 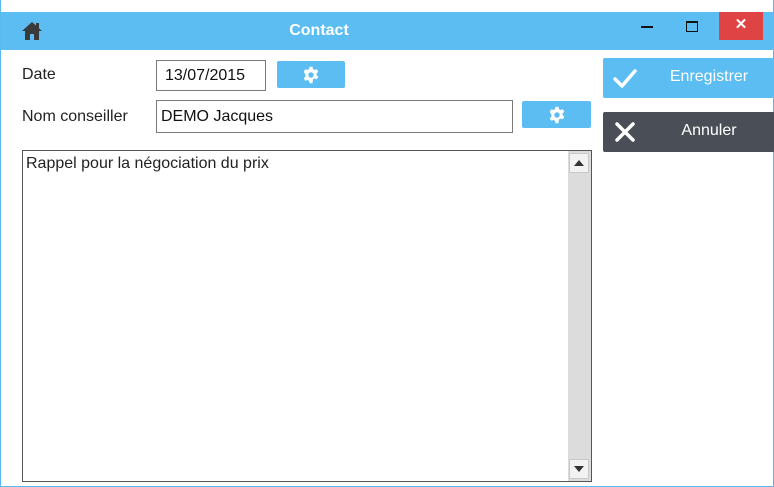 I want to click on date-settings-button, so click(x=311, y=74).